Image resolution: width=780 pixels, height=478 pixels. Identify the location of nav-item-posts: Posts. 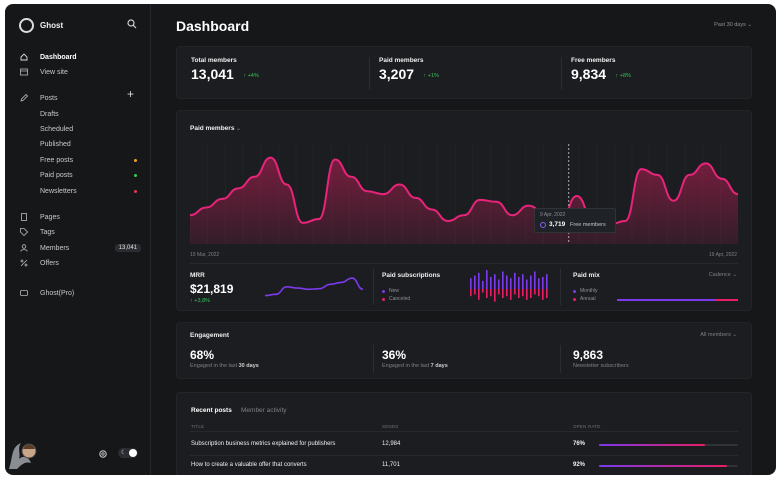
(81, 98).